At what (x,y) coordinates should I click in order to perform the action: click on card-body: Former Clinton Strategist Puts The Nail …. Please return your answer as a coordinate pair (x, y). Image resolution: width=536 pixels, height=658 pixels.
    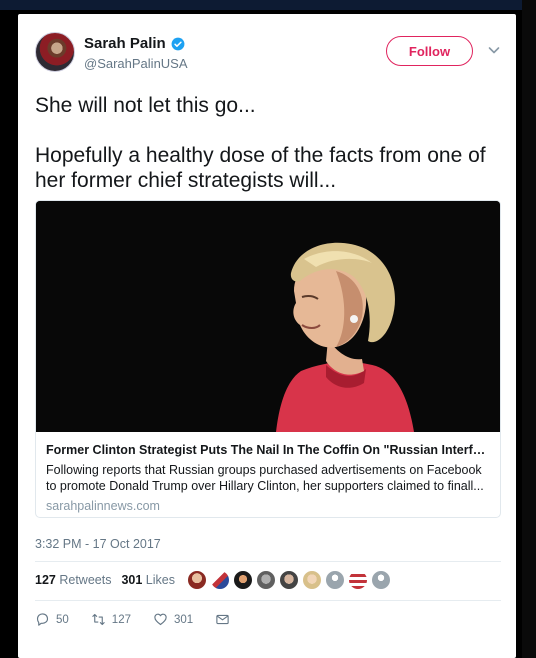
    Looking at the image, I should click on (268, 472).